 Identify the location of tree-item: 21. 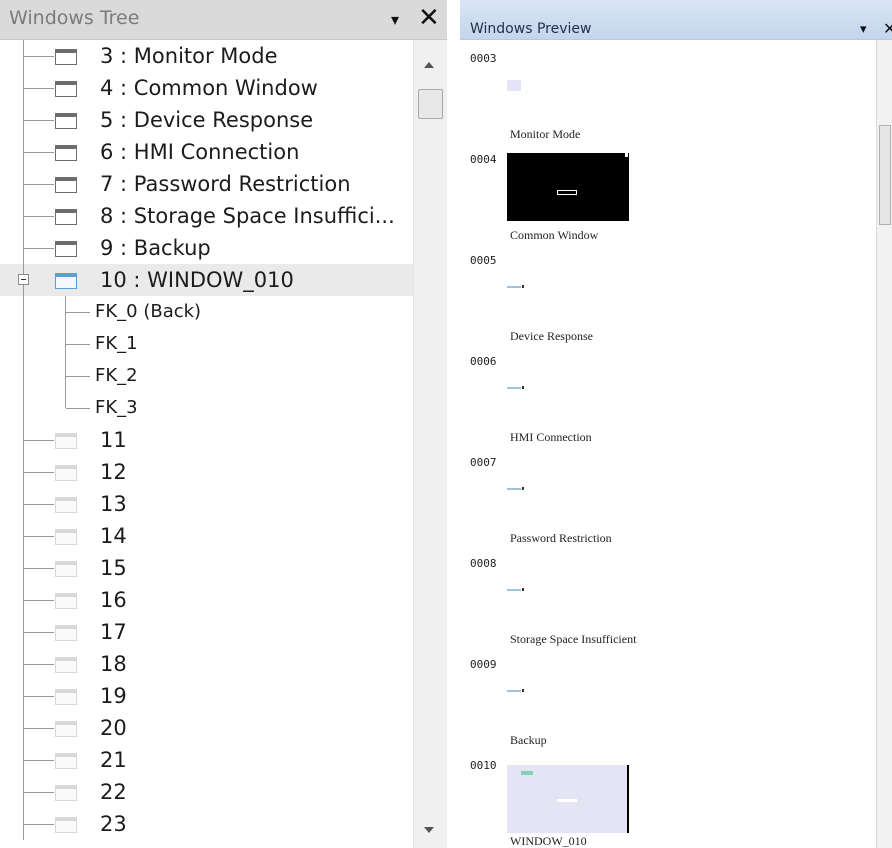
(206, 760).